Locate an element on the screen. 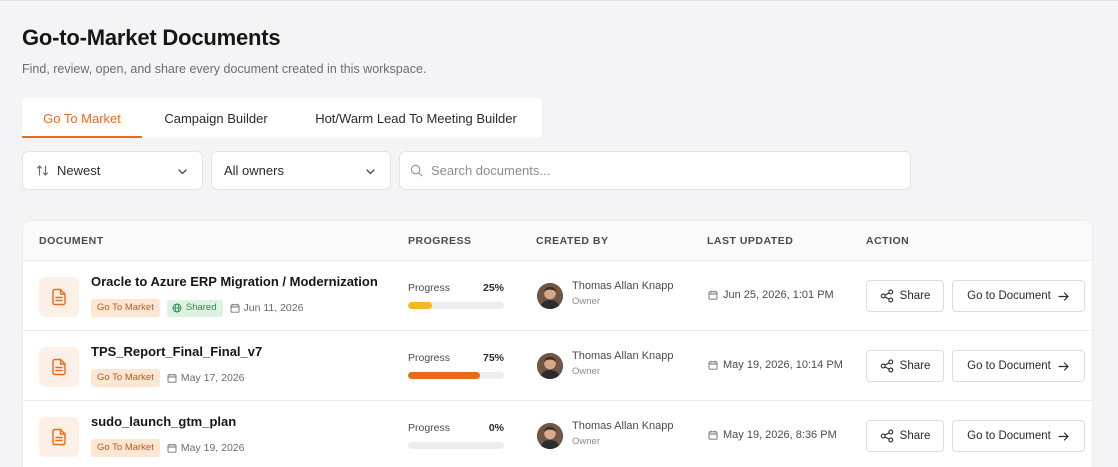 The height and width of the screenshot is (467, 1118). sort-select: Newest is located at coordinates (112, 170).